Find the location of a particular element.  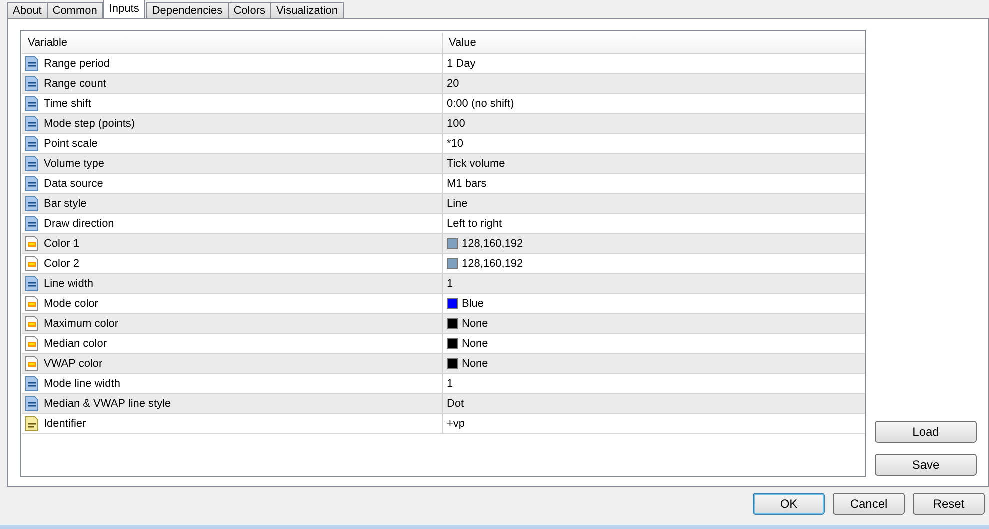

variable-name: Median & VWAP line style is located at coordinates (108, 404).